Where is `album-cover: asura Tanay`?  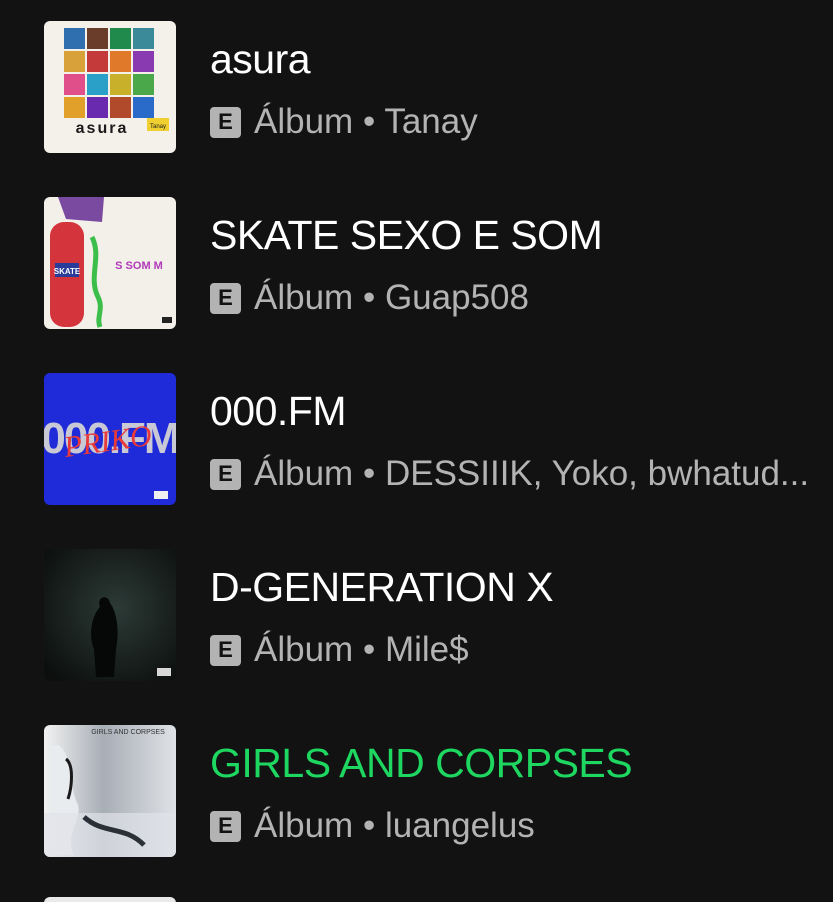
album-cover: asura Tanay is located at coordinates (110, 87).